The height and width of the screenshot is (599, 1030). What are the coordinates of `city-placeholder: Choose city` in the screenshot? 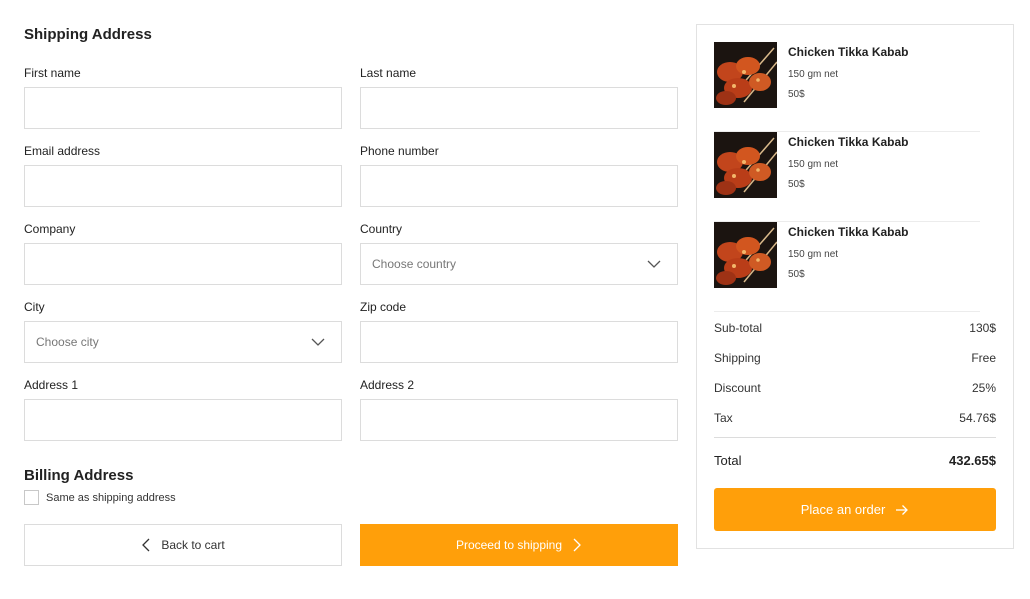 It's located at (67, 342).